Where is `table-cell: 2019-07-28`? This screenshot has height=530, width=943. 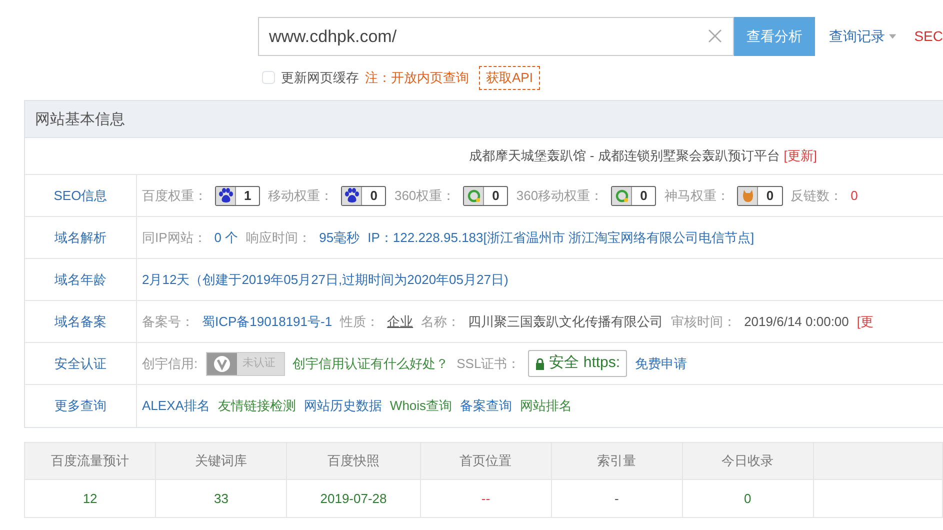
table-cell: 2019-07-28 is located at coordinates (353, 499).